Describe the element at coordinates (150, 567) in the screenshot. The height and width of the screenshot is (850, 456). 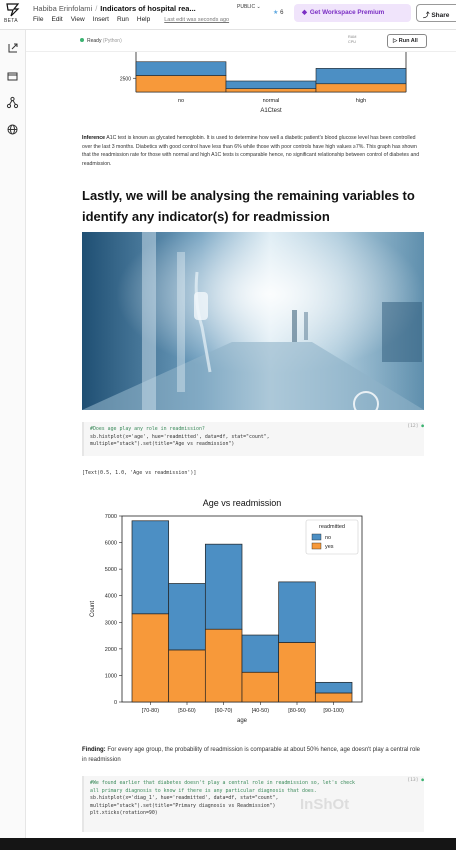
I see `bar-no-[70-80)` at that location.